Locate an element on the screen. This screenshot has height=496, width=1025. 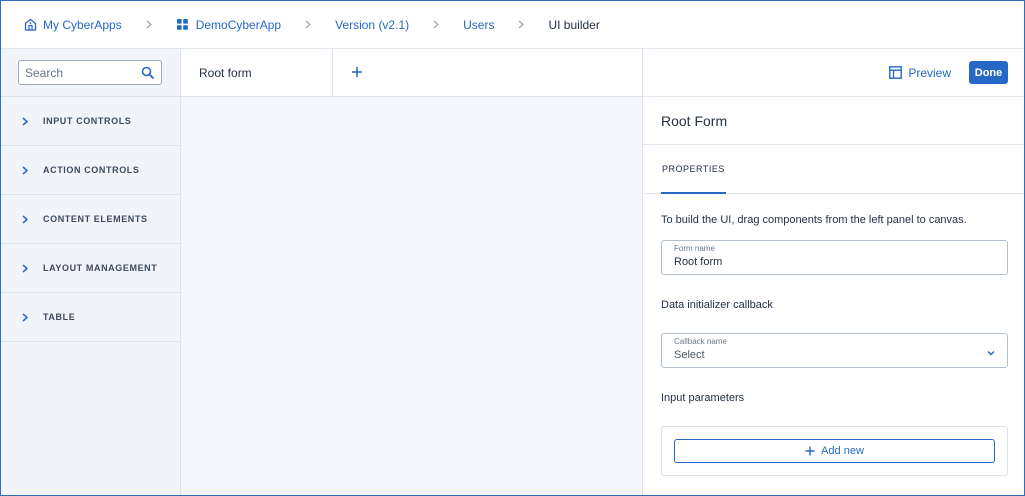
breadcrumb-users: Users is located at coordinates (478, 25).